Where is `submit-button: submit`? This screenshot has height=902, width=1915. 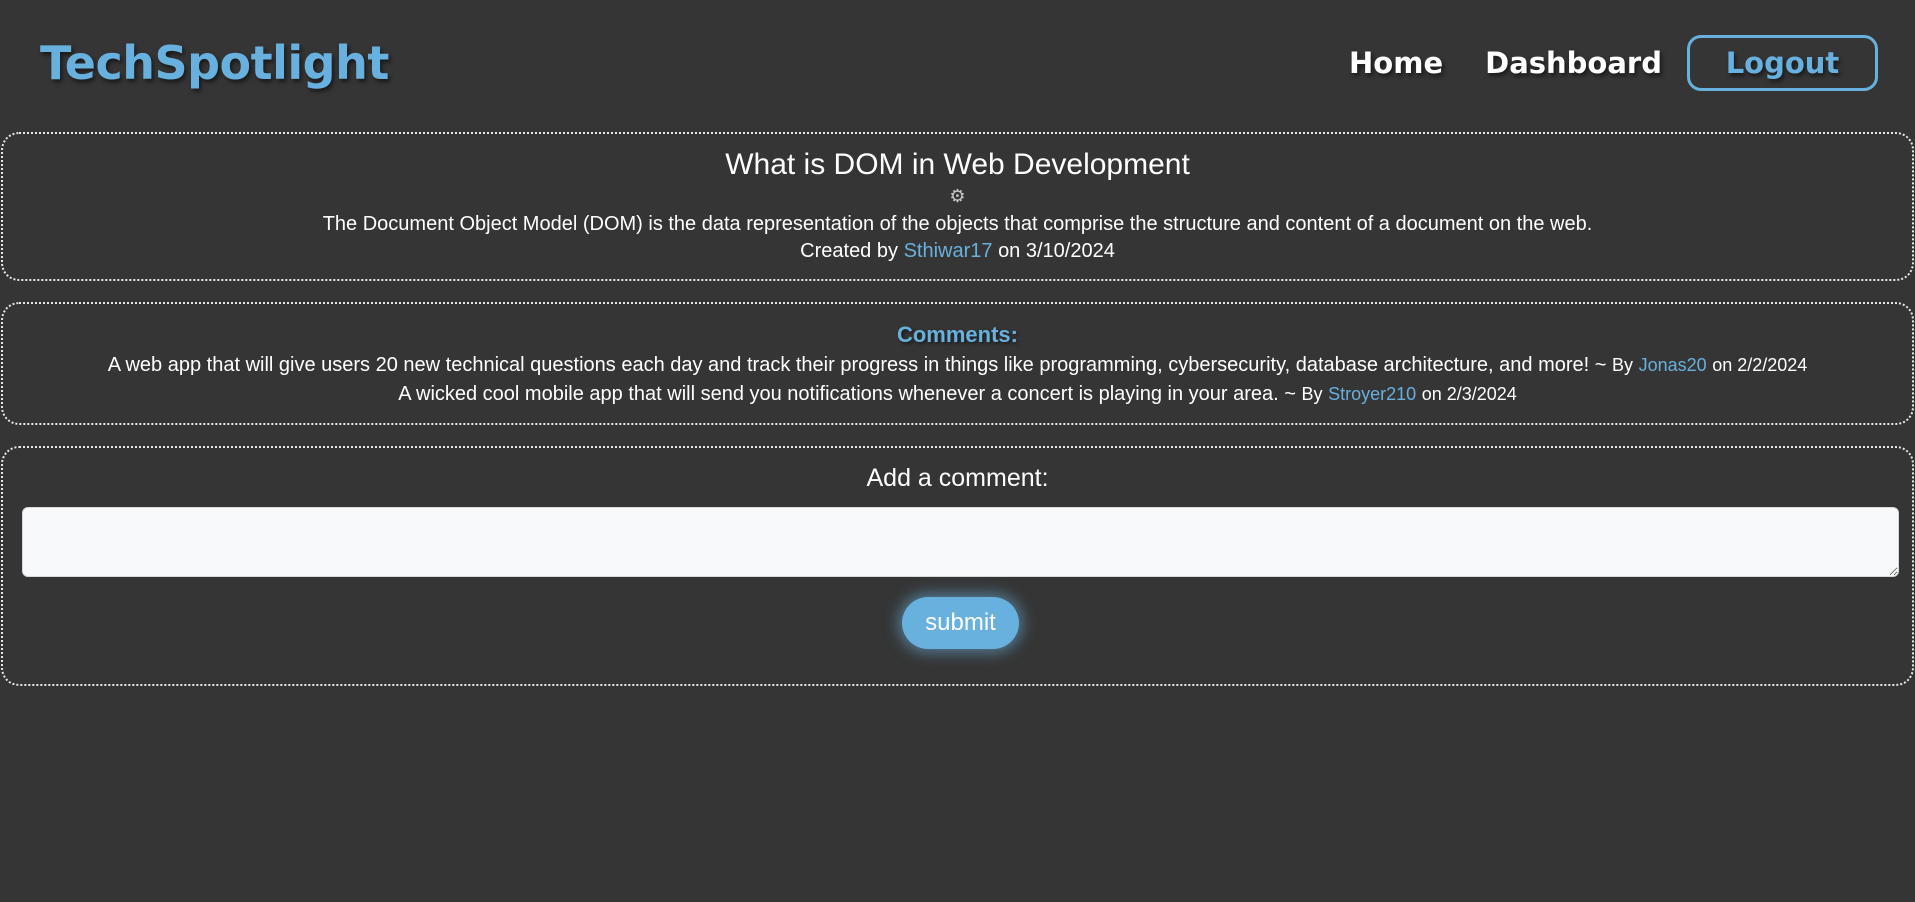
submit-button: submit is located at coordinates (960, 623).